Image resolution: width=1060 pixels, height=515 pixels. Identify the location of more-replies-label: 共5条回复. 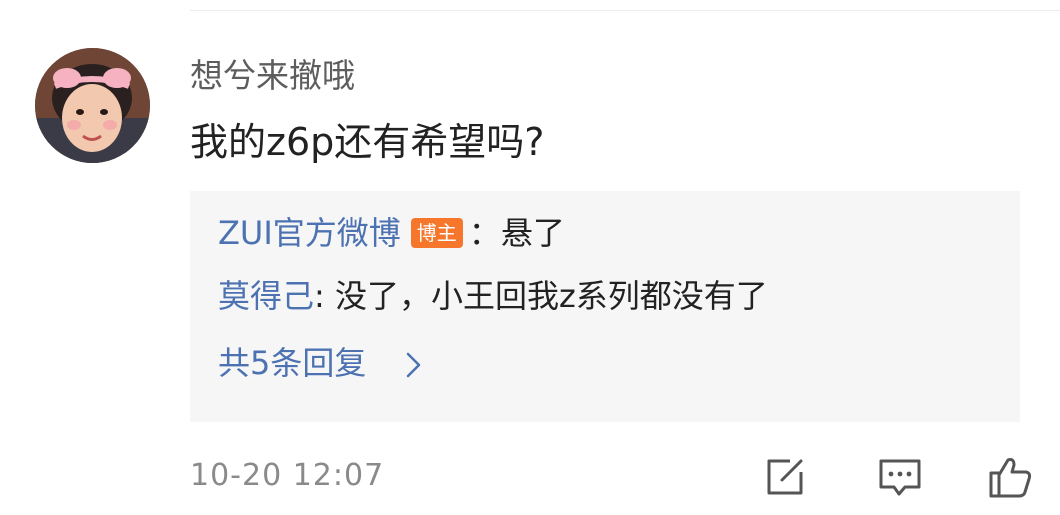
(292, 363).